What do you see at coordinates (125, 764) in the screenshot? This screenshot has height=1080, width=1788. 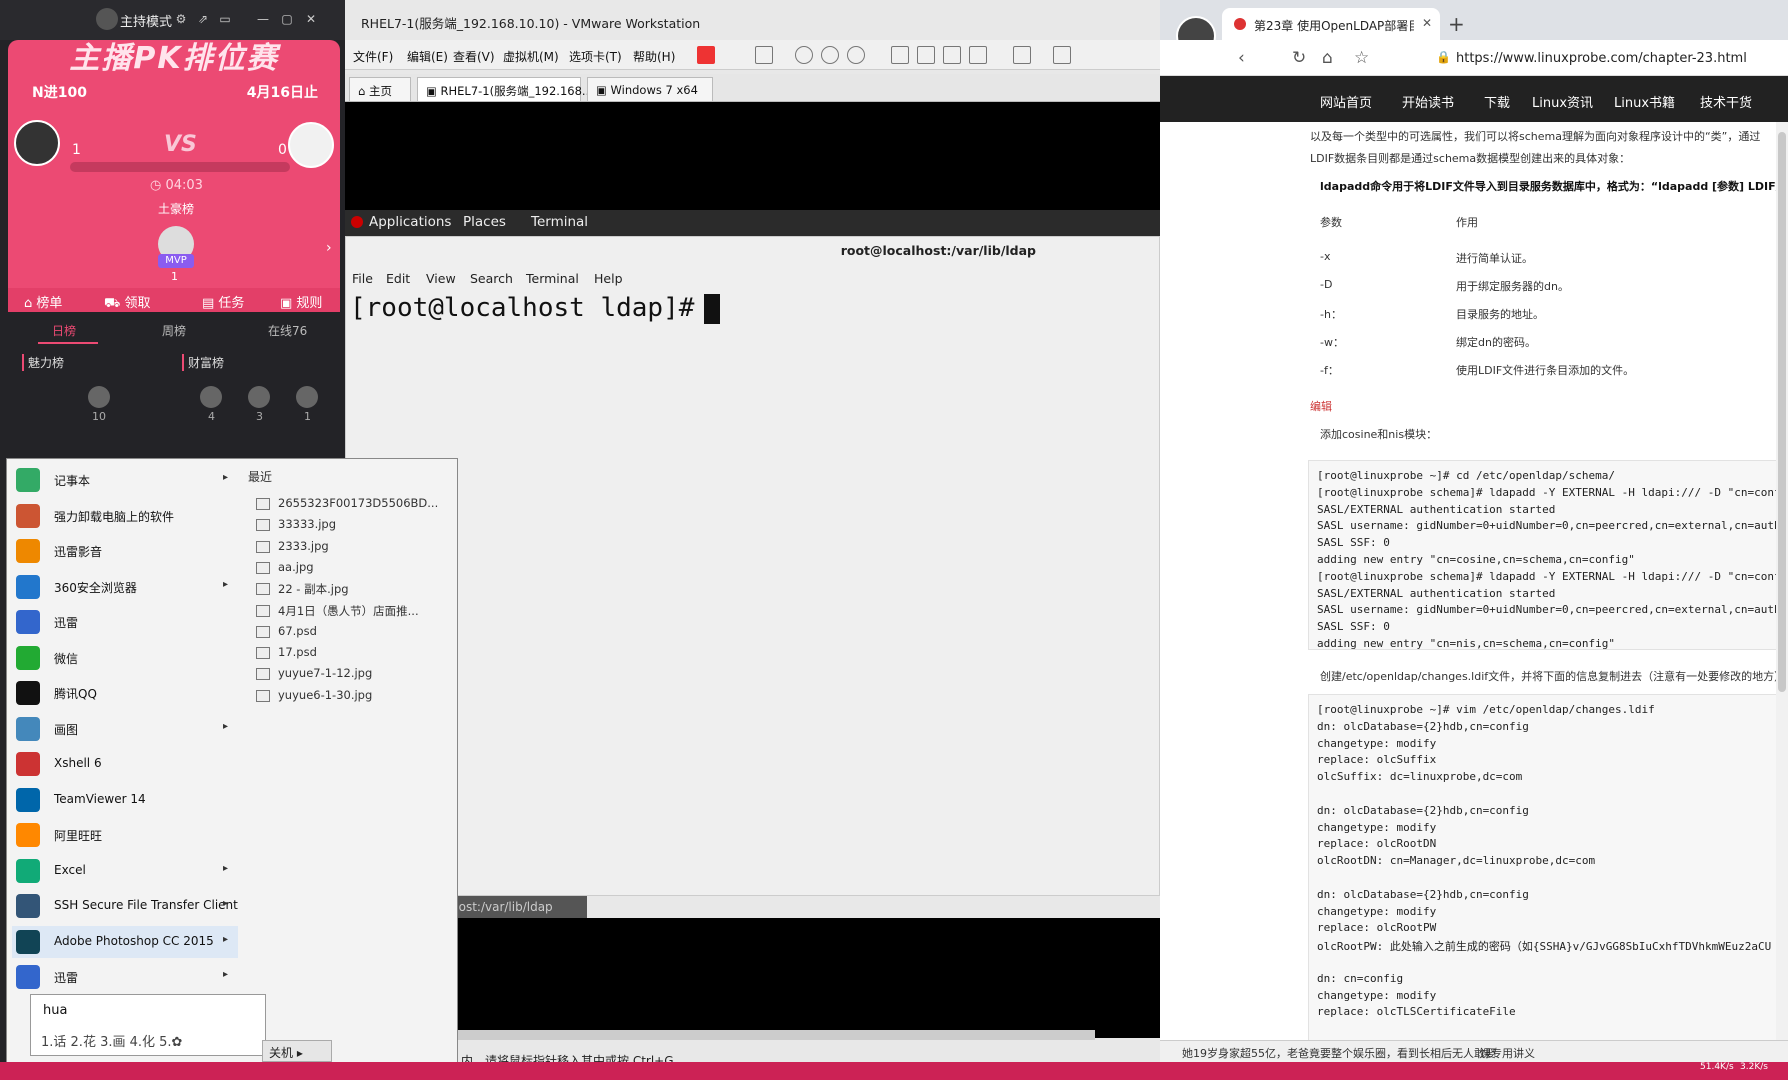 I see `start-menu-item: Xshell 6` at bounding box center [125, 764].